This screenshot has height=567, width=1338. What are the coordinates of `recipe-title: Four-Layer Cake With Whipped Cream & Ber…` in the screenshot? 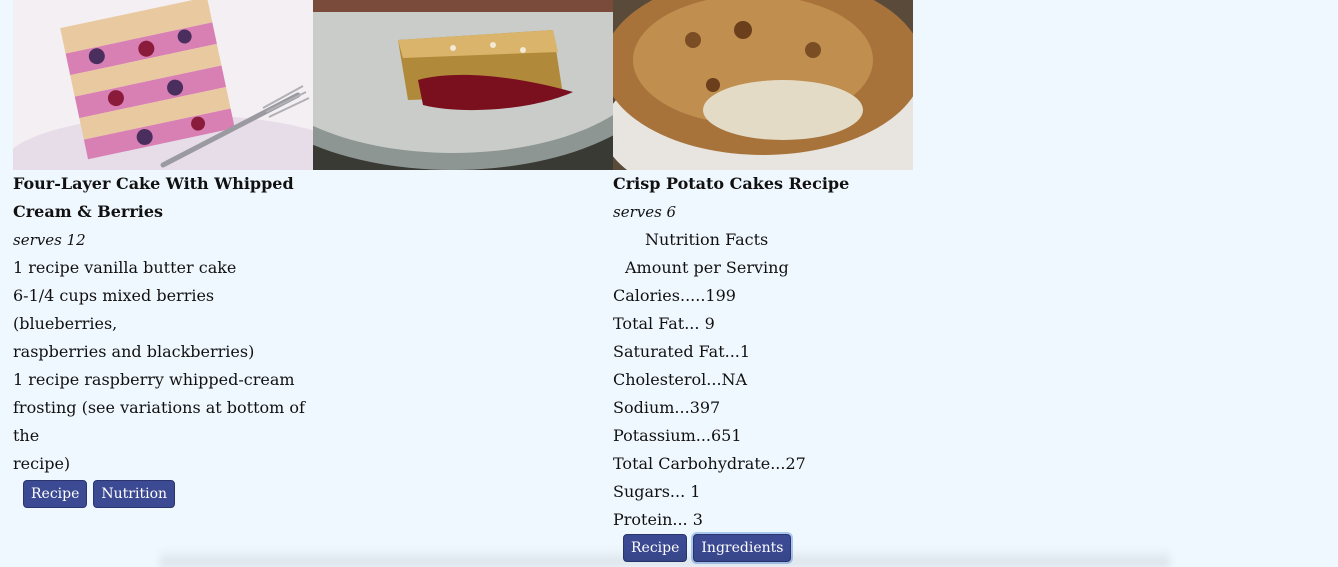 It's located at (153, 197).